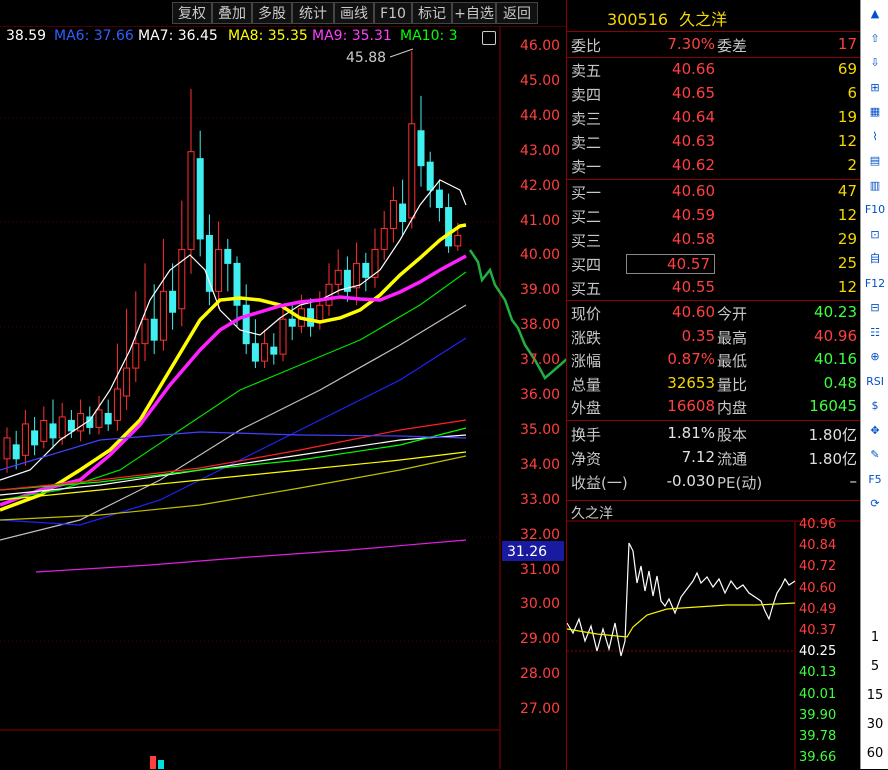 This screenshot has width=888, height=770. What do you see at coordinates (540, 429) in the screenshot?
I see `price-tick: 35.00` at bounding box center [540, 429].